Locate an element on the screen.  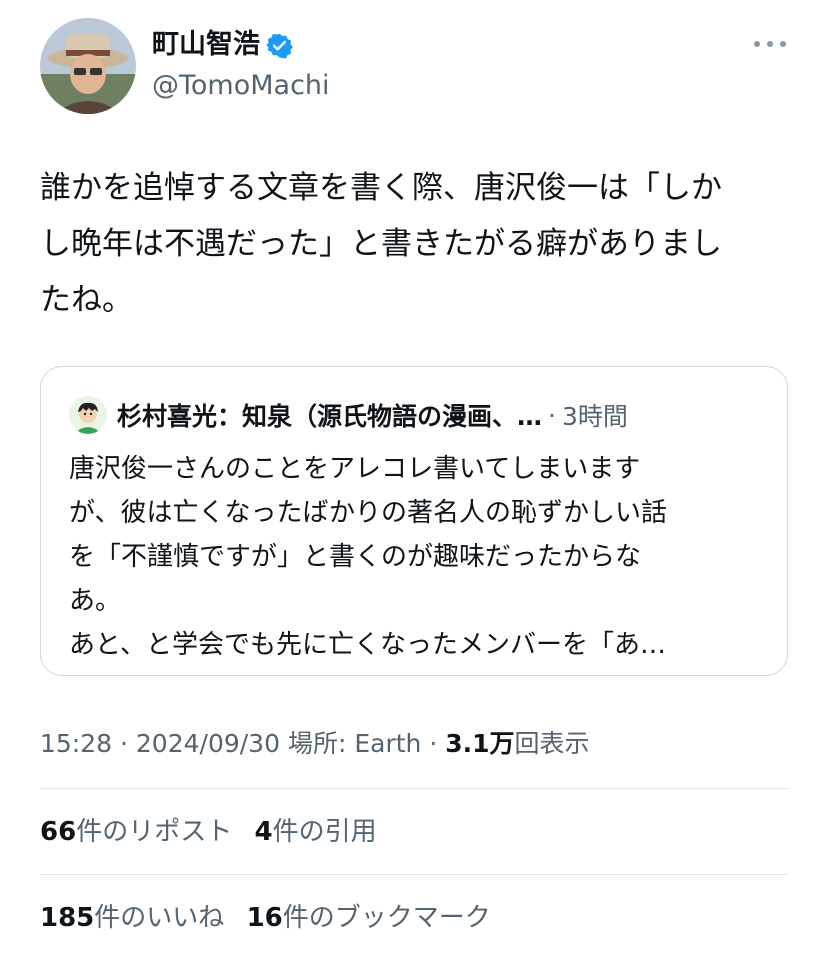
stats-row-reposts: 66件のリポスト 4件の引用 is located at coordinates (215, 832).